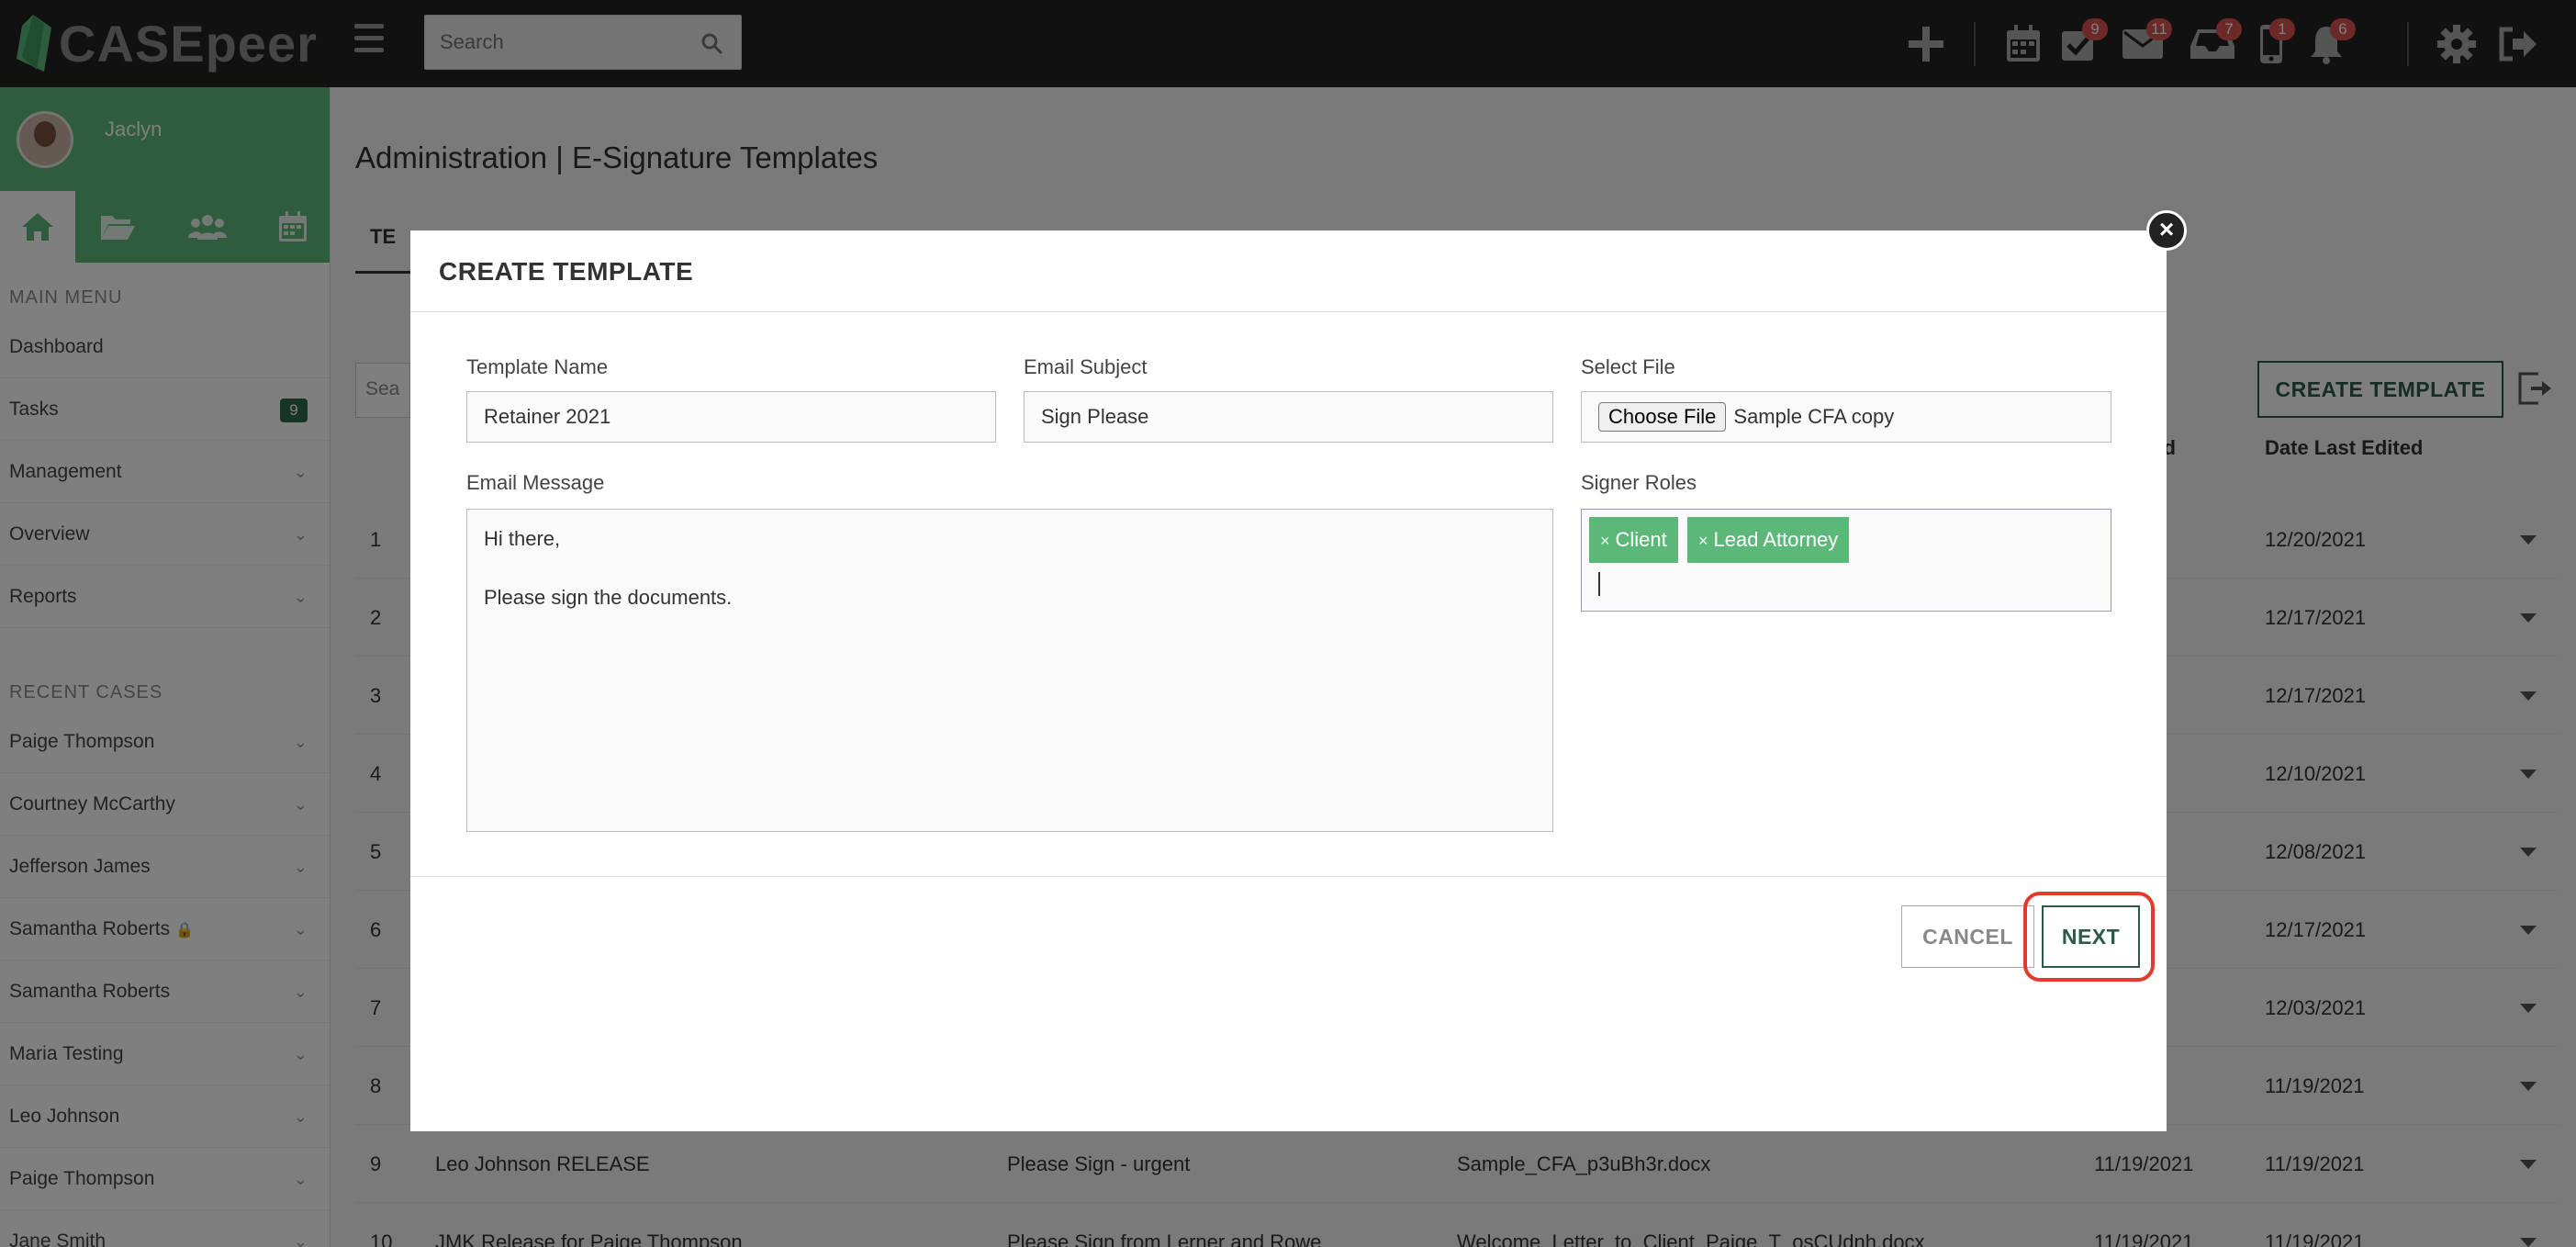 The width and height of the screenshot is (2576, 1247). Describe the element at coordinates (1633, 540) in the screenshot. I see `signer-role-tag-client: × Client` at that location.